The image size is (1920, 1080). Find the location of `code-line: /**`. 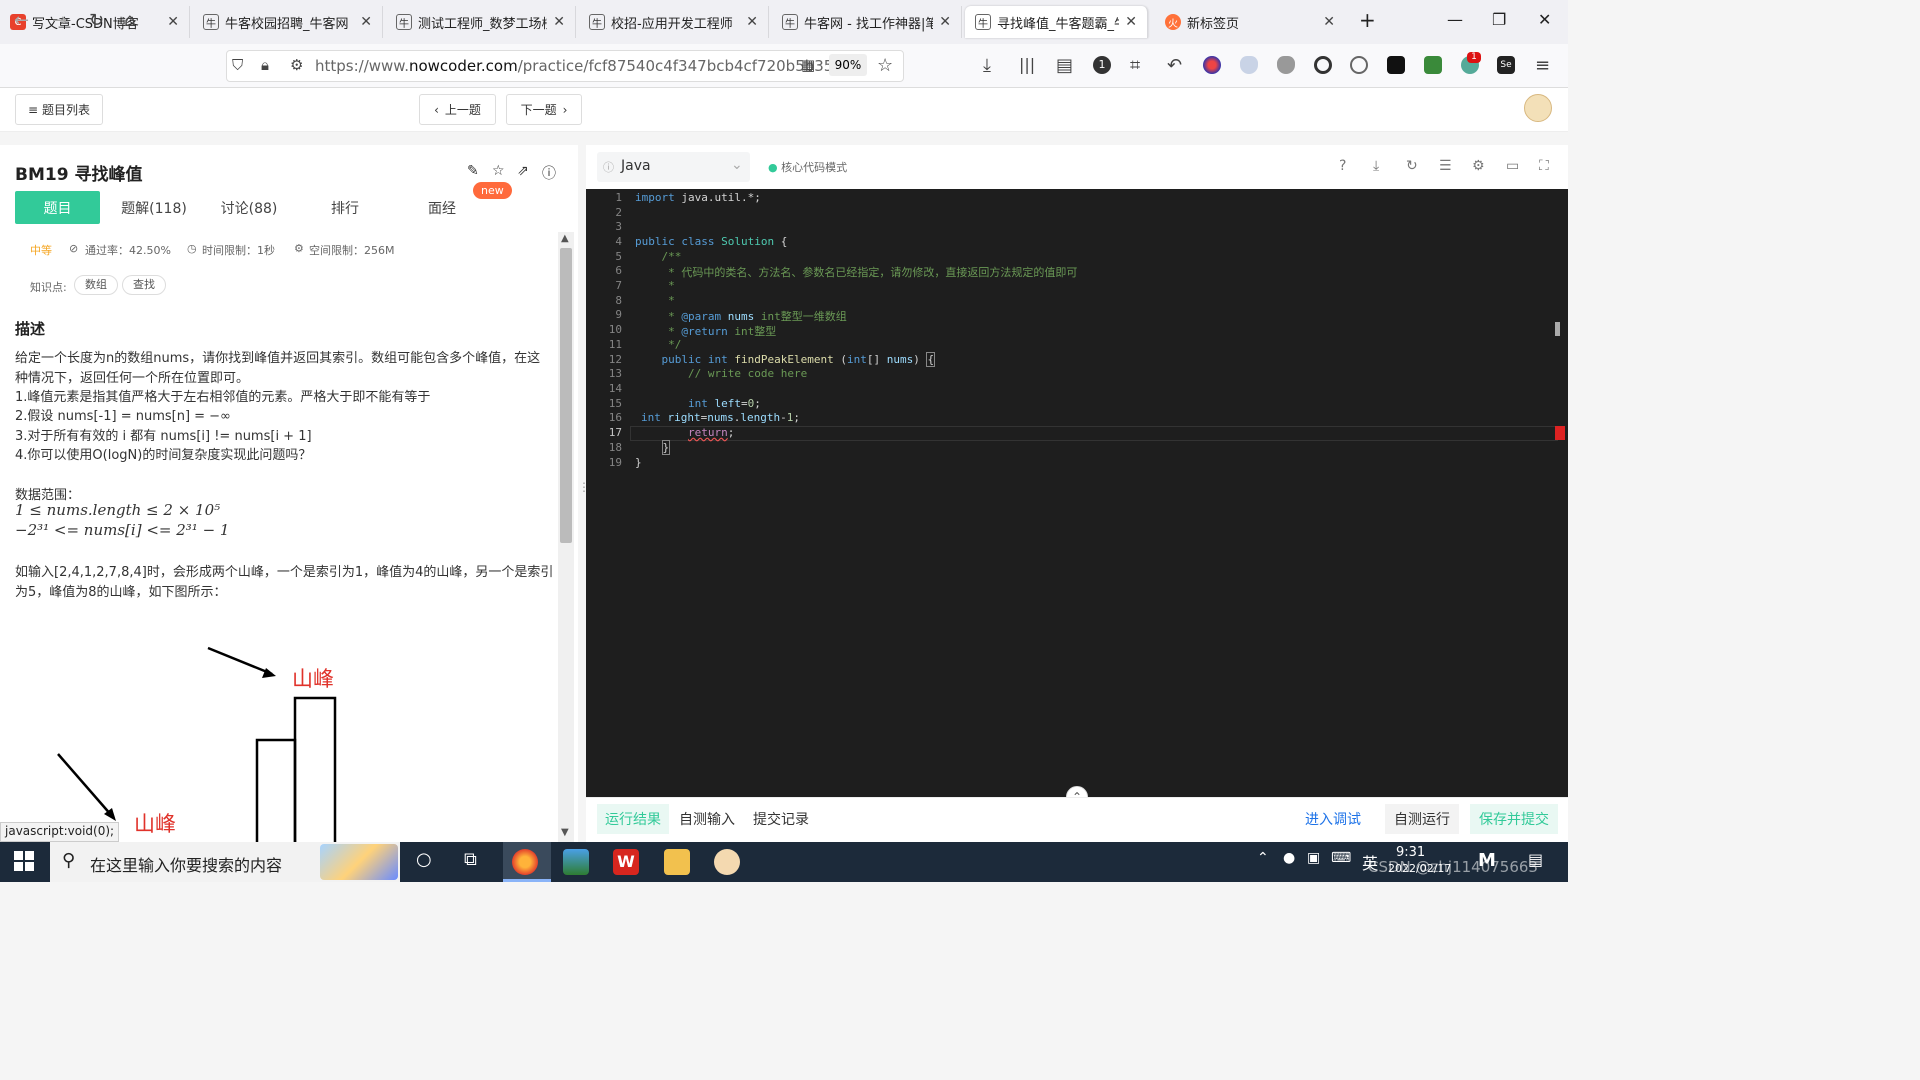

code-line: /** is located at coordinates (658, 256).